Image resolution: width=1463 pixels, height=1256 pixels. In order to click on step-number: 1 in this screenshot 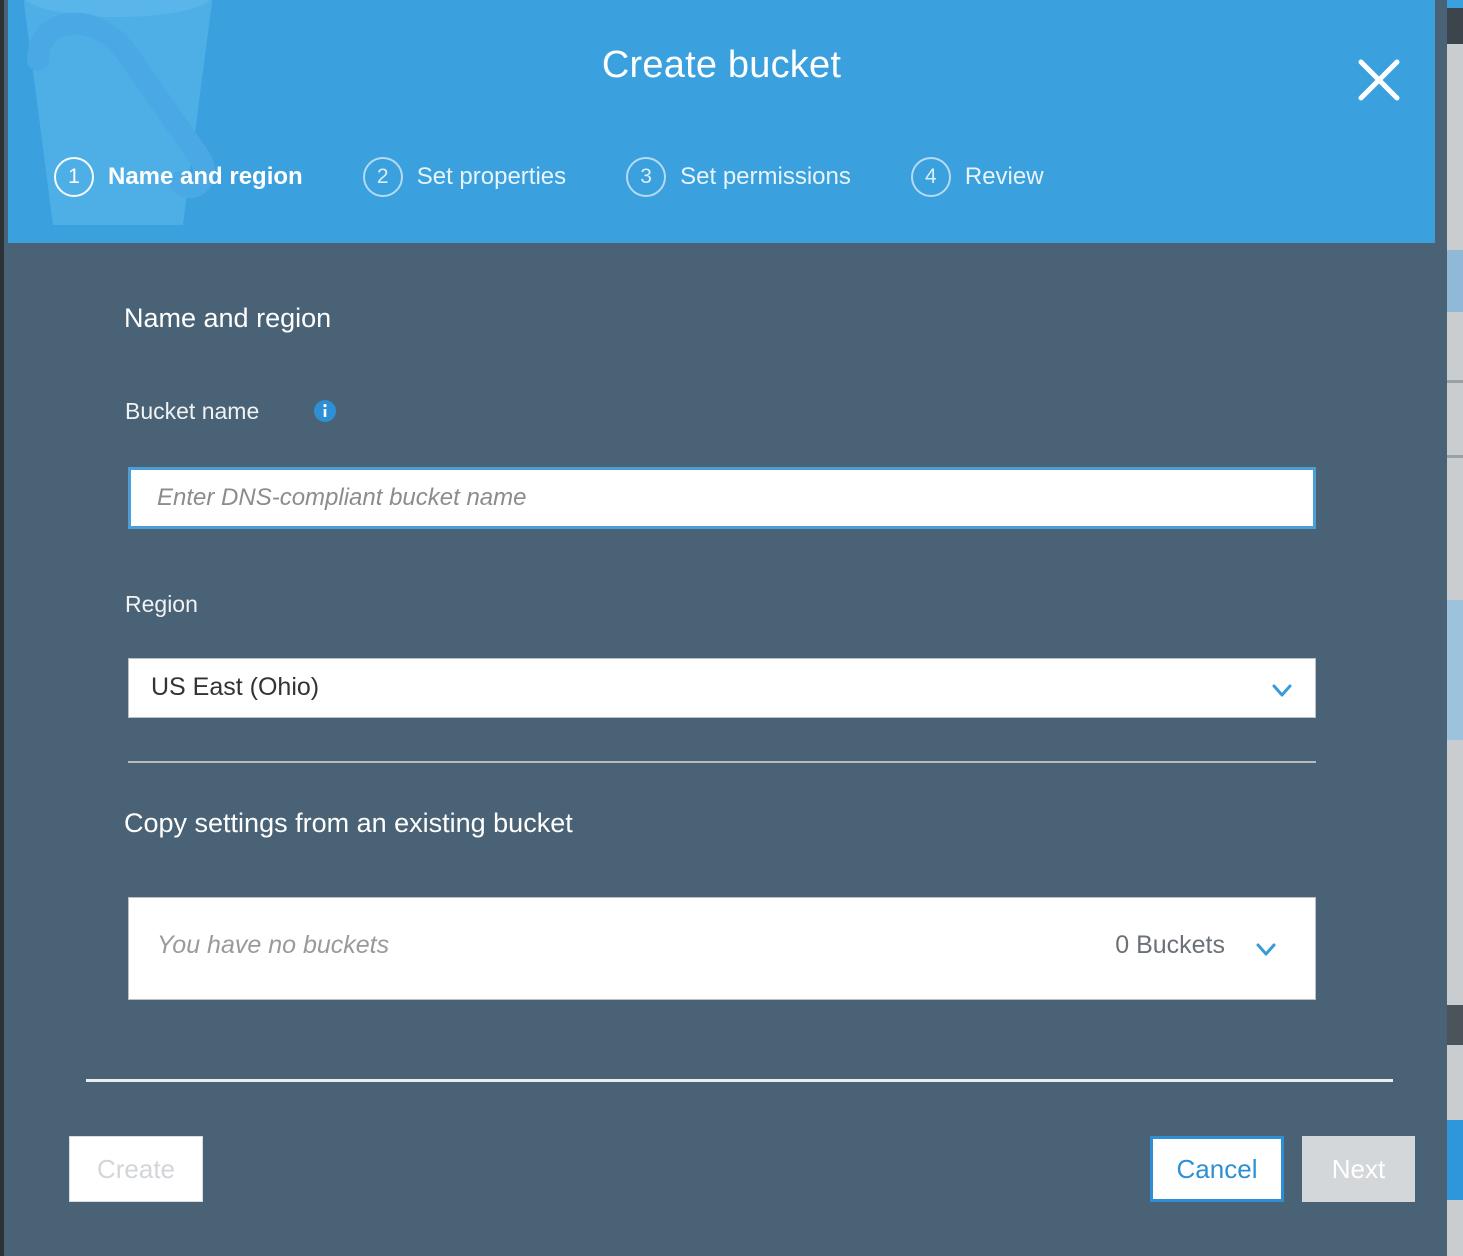, I will do `click(74, 177)`.